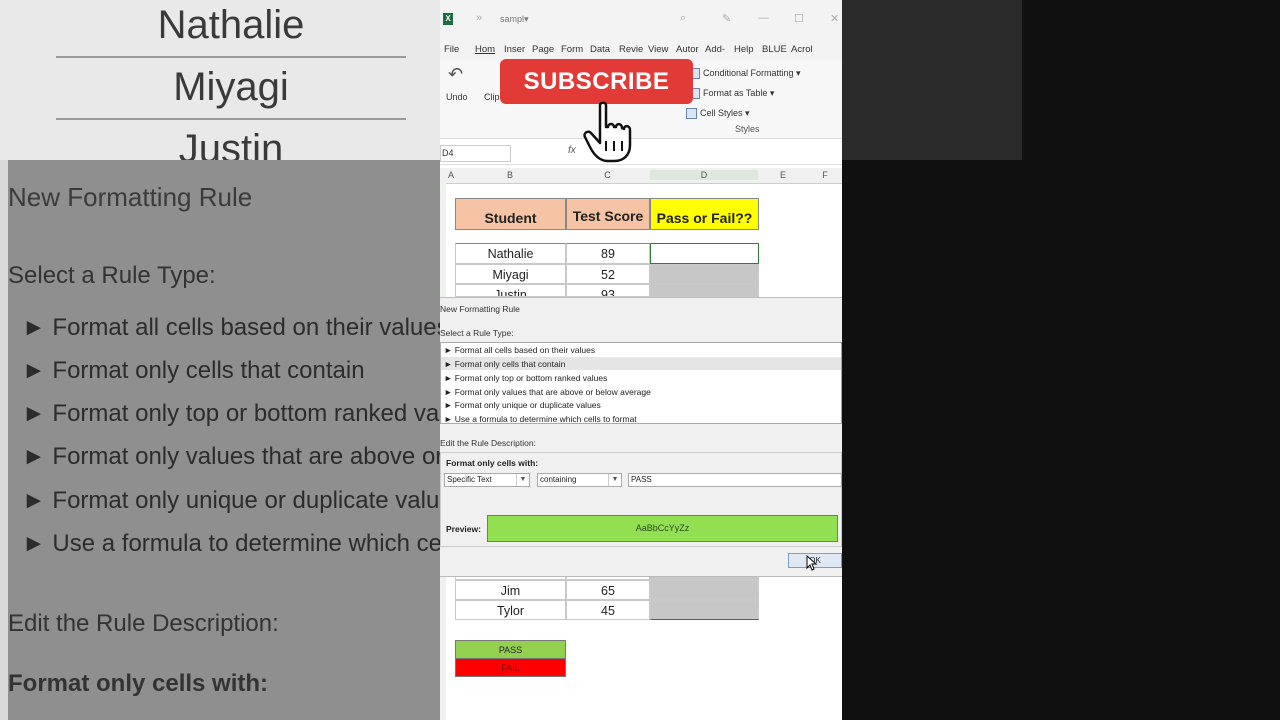 The height and width of the screenshot is (720, 1280). I want to click on menu-blue: BLUE, so click(774, 49).